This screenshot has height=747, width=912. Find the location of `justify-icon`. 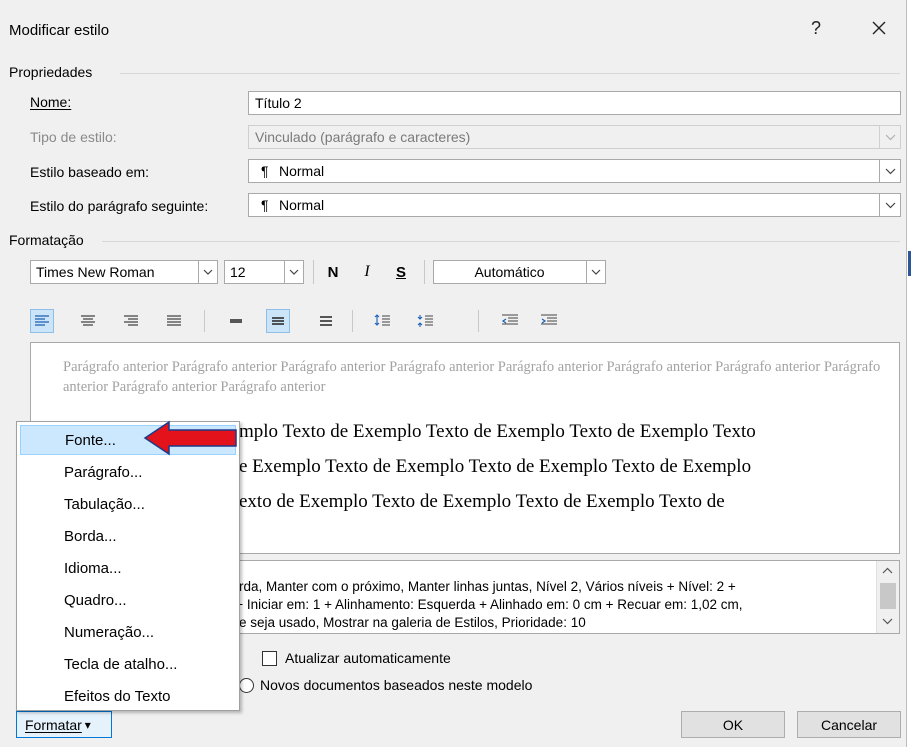

justify-icon is located at coordinates (174, 320).